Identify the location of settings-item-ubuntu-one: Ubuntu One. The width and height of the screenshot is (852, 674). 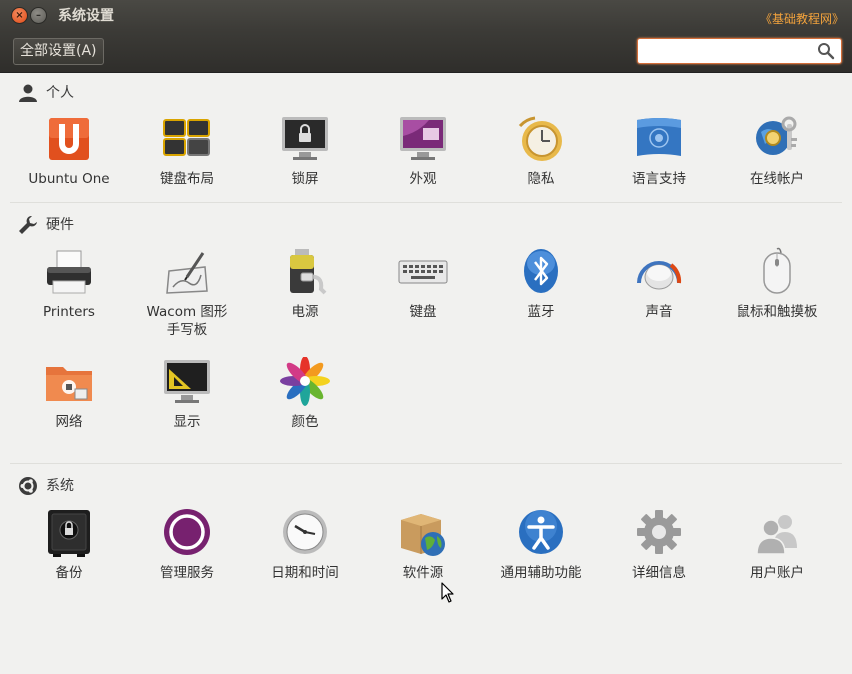
(69, 151).